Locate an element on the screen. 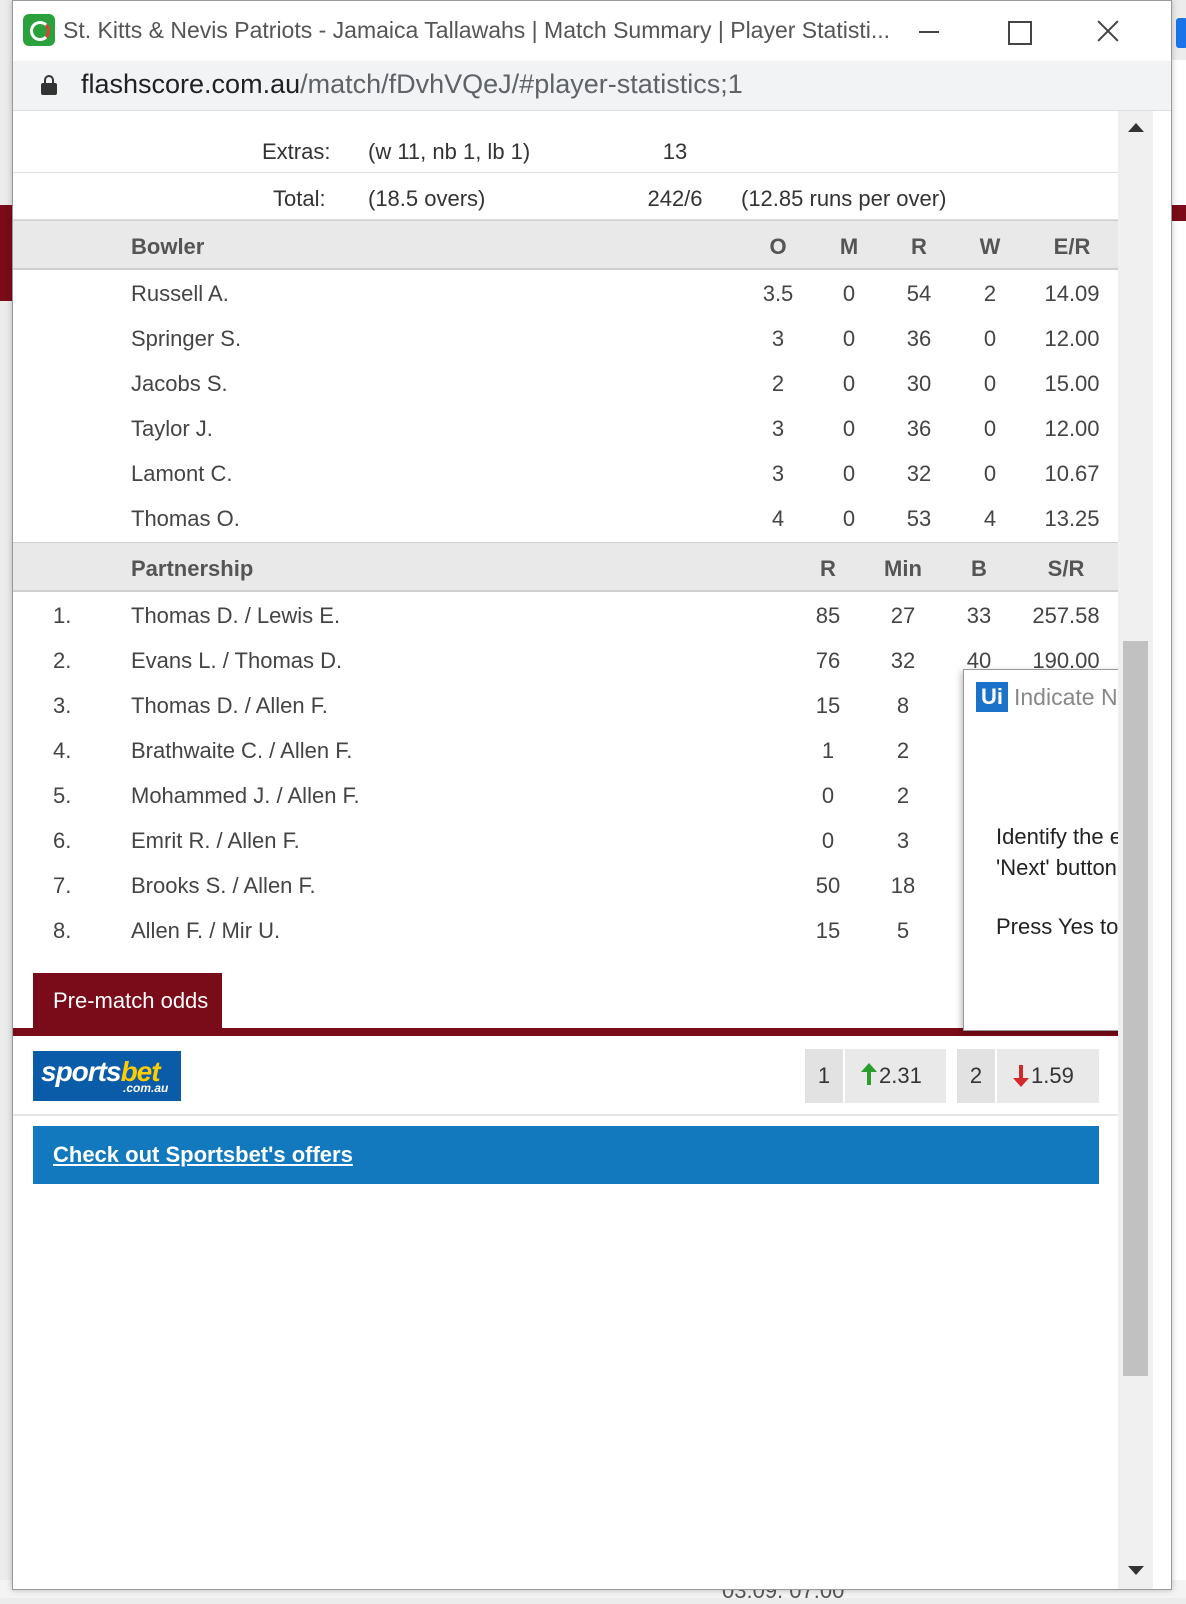 The image size is (1186, 1604). bowler-name: Jacobs S. is located at coordinates (179, 383).